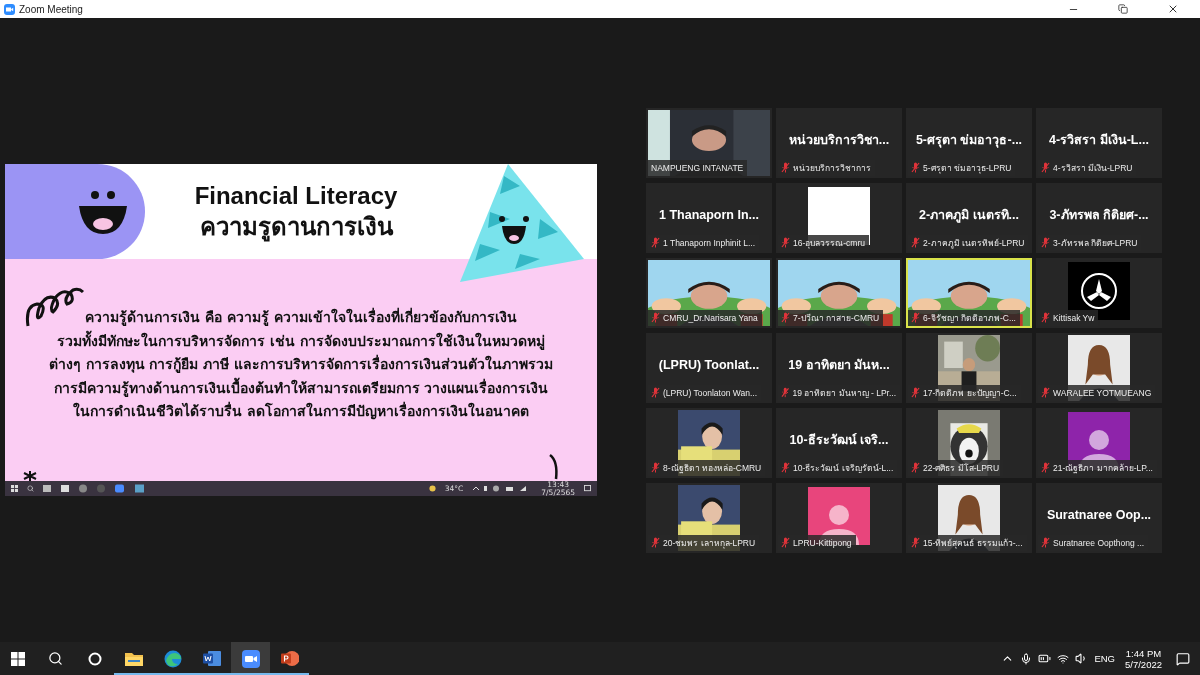 Image resolution: width=1200 pixels, height=675 pixels. What do you see at coordinates (967, 168) in the screenshot?
I see `participant-label-text: 5-ศรุตา ข่มอาวุธ-LPRU` at bounding box center [967, 168].